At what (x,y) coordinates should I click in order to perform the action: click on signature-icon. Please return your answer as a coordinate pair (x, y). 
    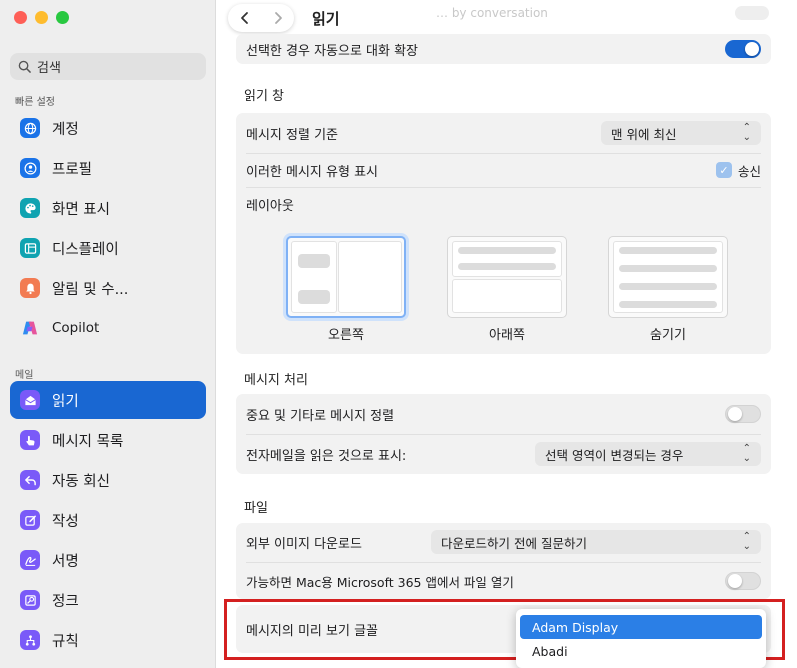
    Looking at the image, I should click on (30, 560).